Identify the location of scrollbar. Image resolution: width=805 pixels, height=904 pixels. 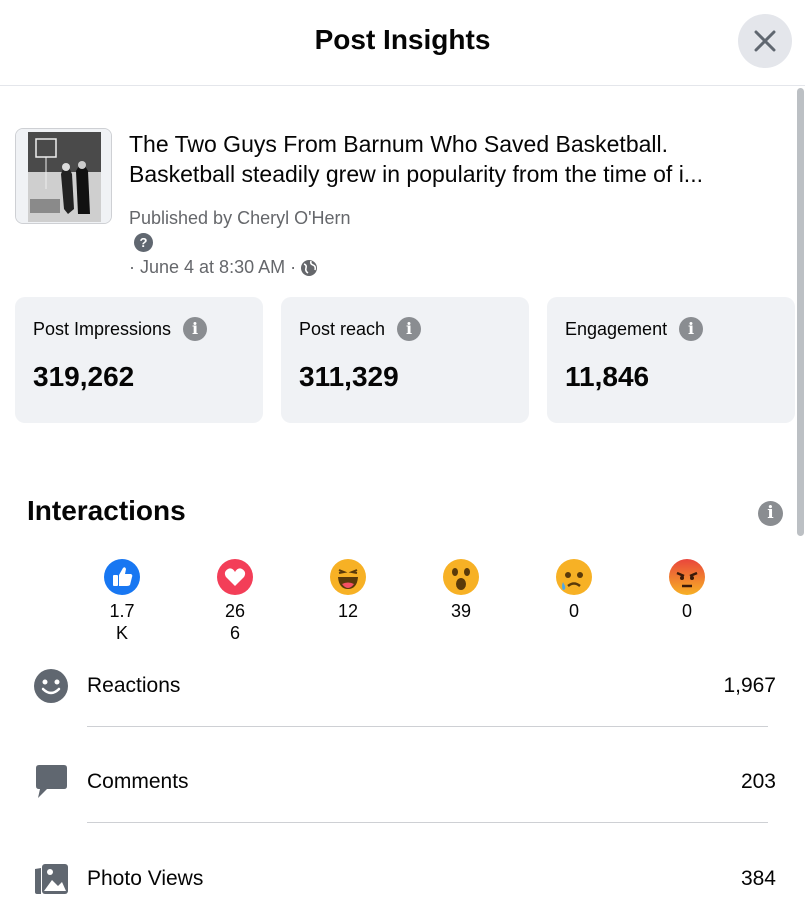
(801, 495).